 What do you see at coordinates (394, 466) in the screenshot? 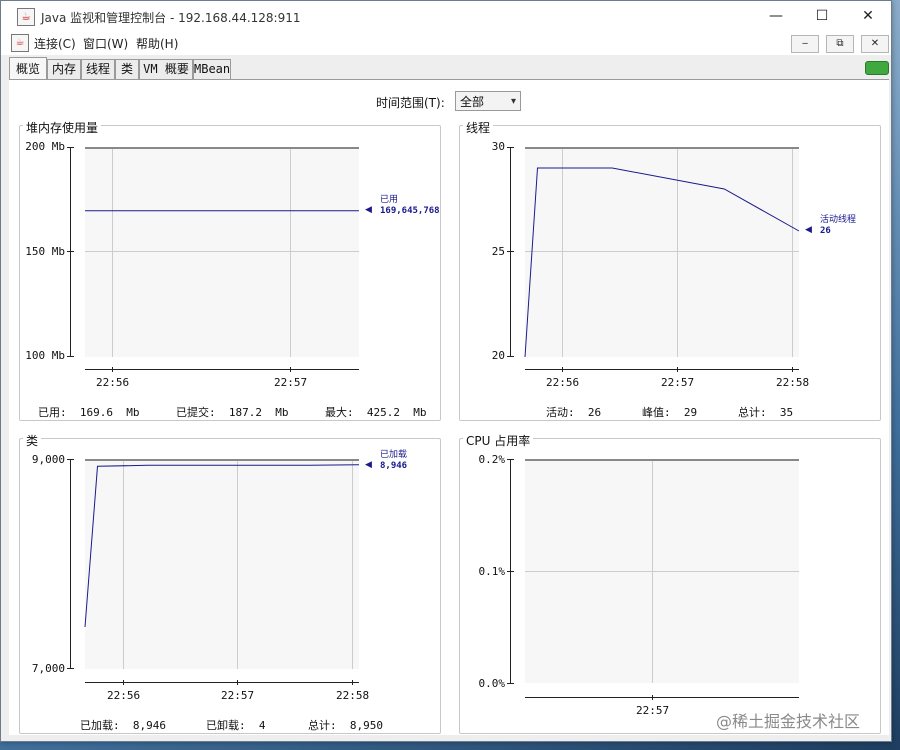
I see `classes-series-value: 8,946` at bounding box center [394, 466].